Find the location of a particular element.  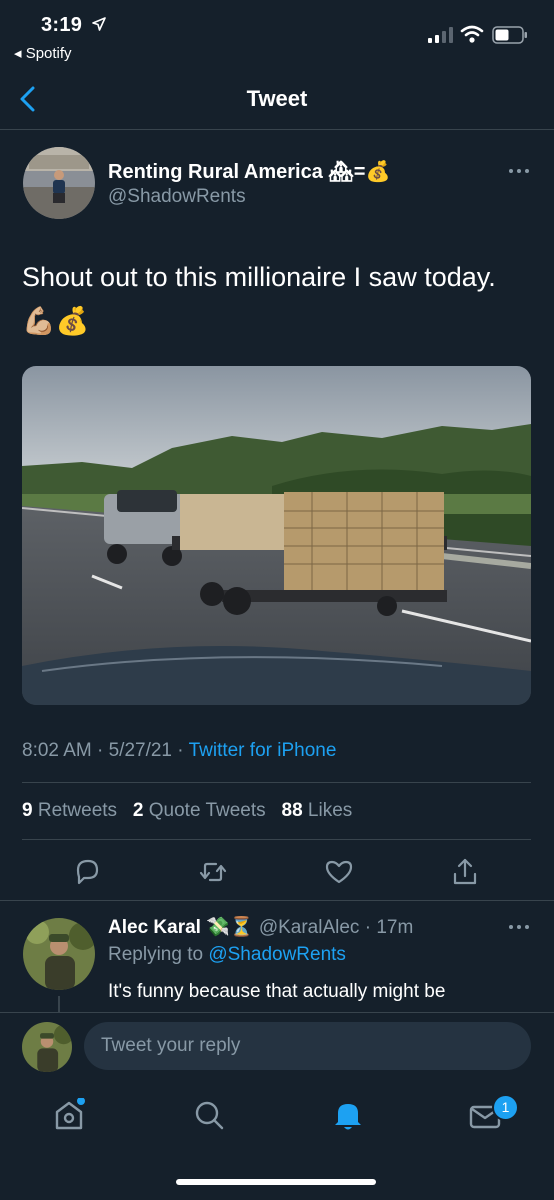

author-name: Renting Rural America 🏘=💰 is located at coordinates (249, 171).